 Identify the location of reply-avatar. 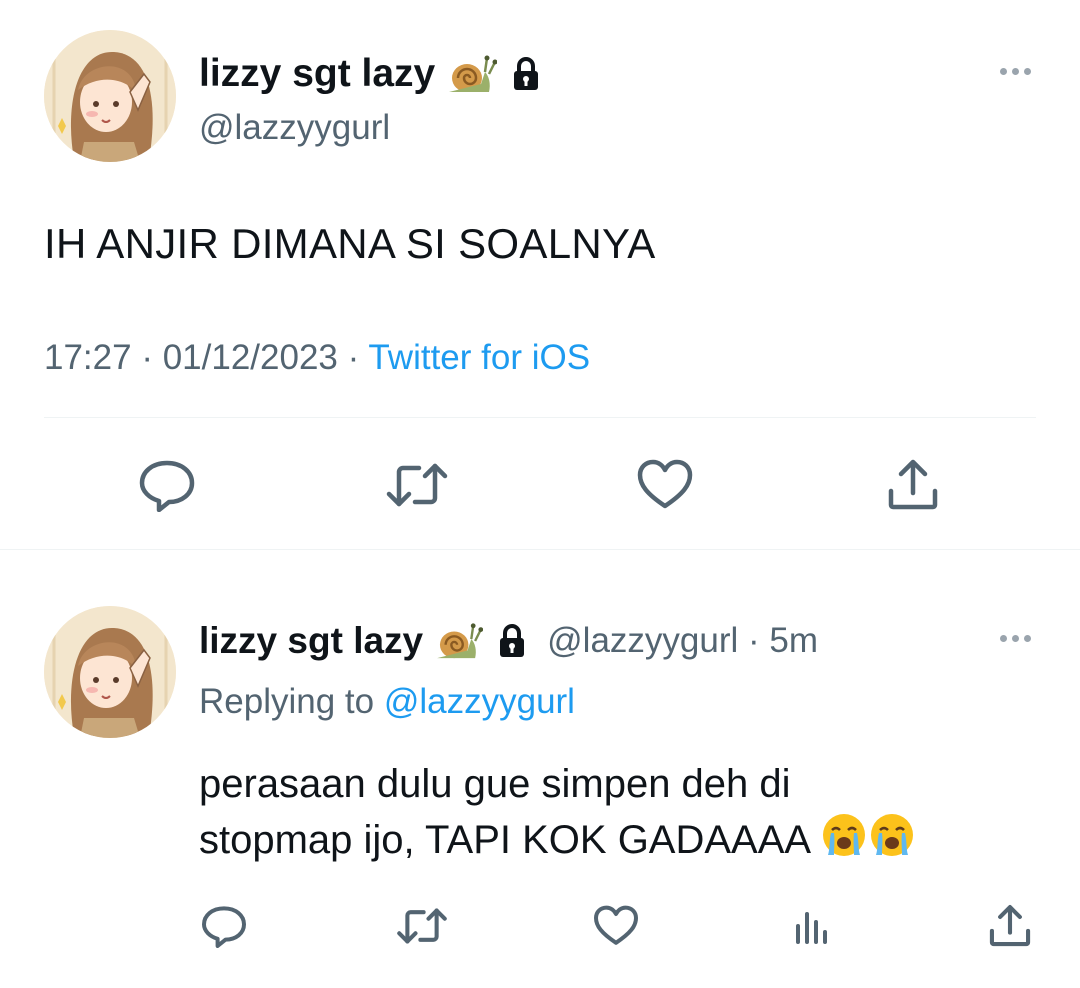
(110, 672).